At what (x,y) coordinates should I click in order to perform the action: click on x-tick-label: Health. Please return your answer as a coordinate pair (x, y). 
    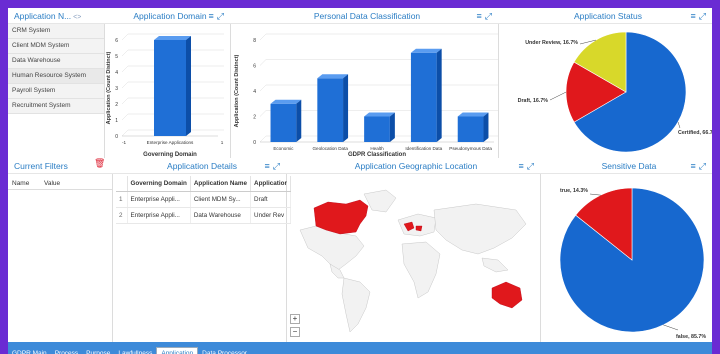
    Looking at the image, I should click on (377, 148).